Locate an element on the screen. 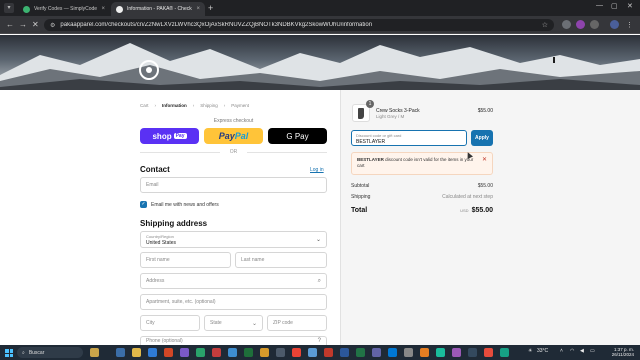  tab-checkout: Information - PAKA® - Checkout × is located at coordinates (158, 9).